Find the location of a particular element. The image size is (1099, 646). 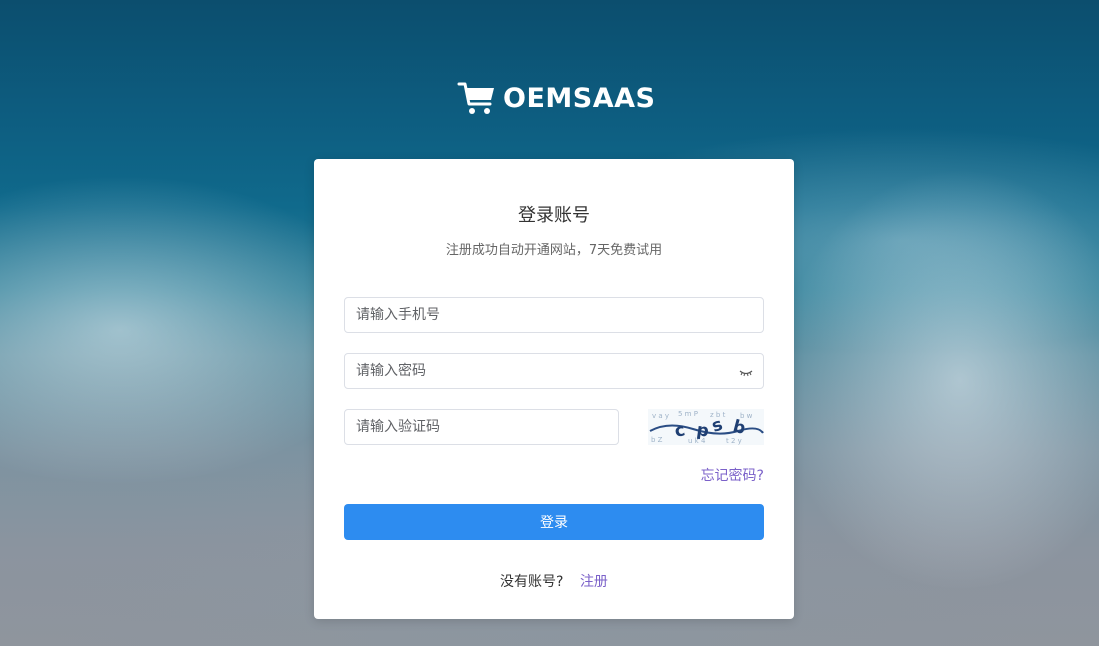

phone-field is located at coordinates (554, 315).